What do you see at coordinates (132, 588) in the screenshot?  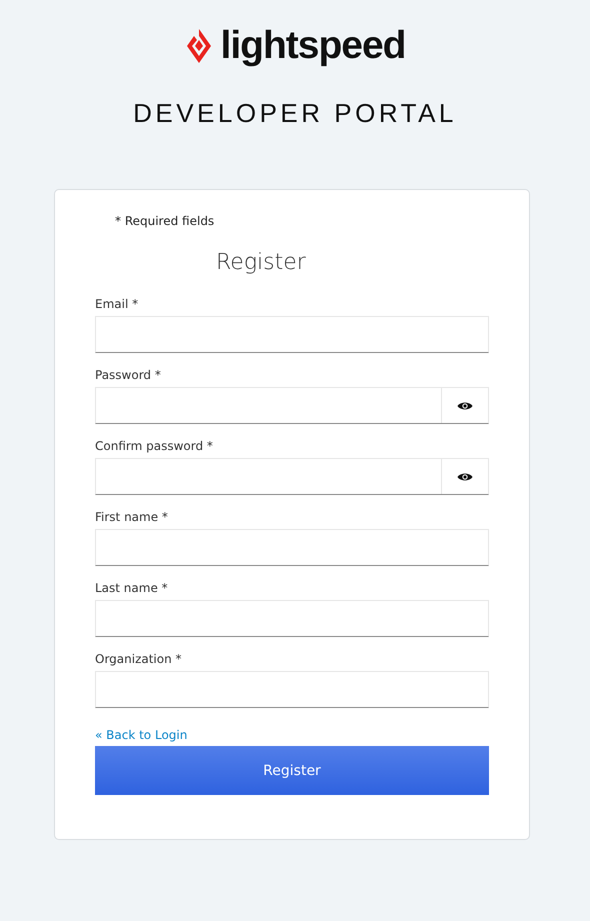 I see `field-label: Last name *` at bounding box center [132, 588].